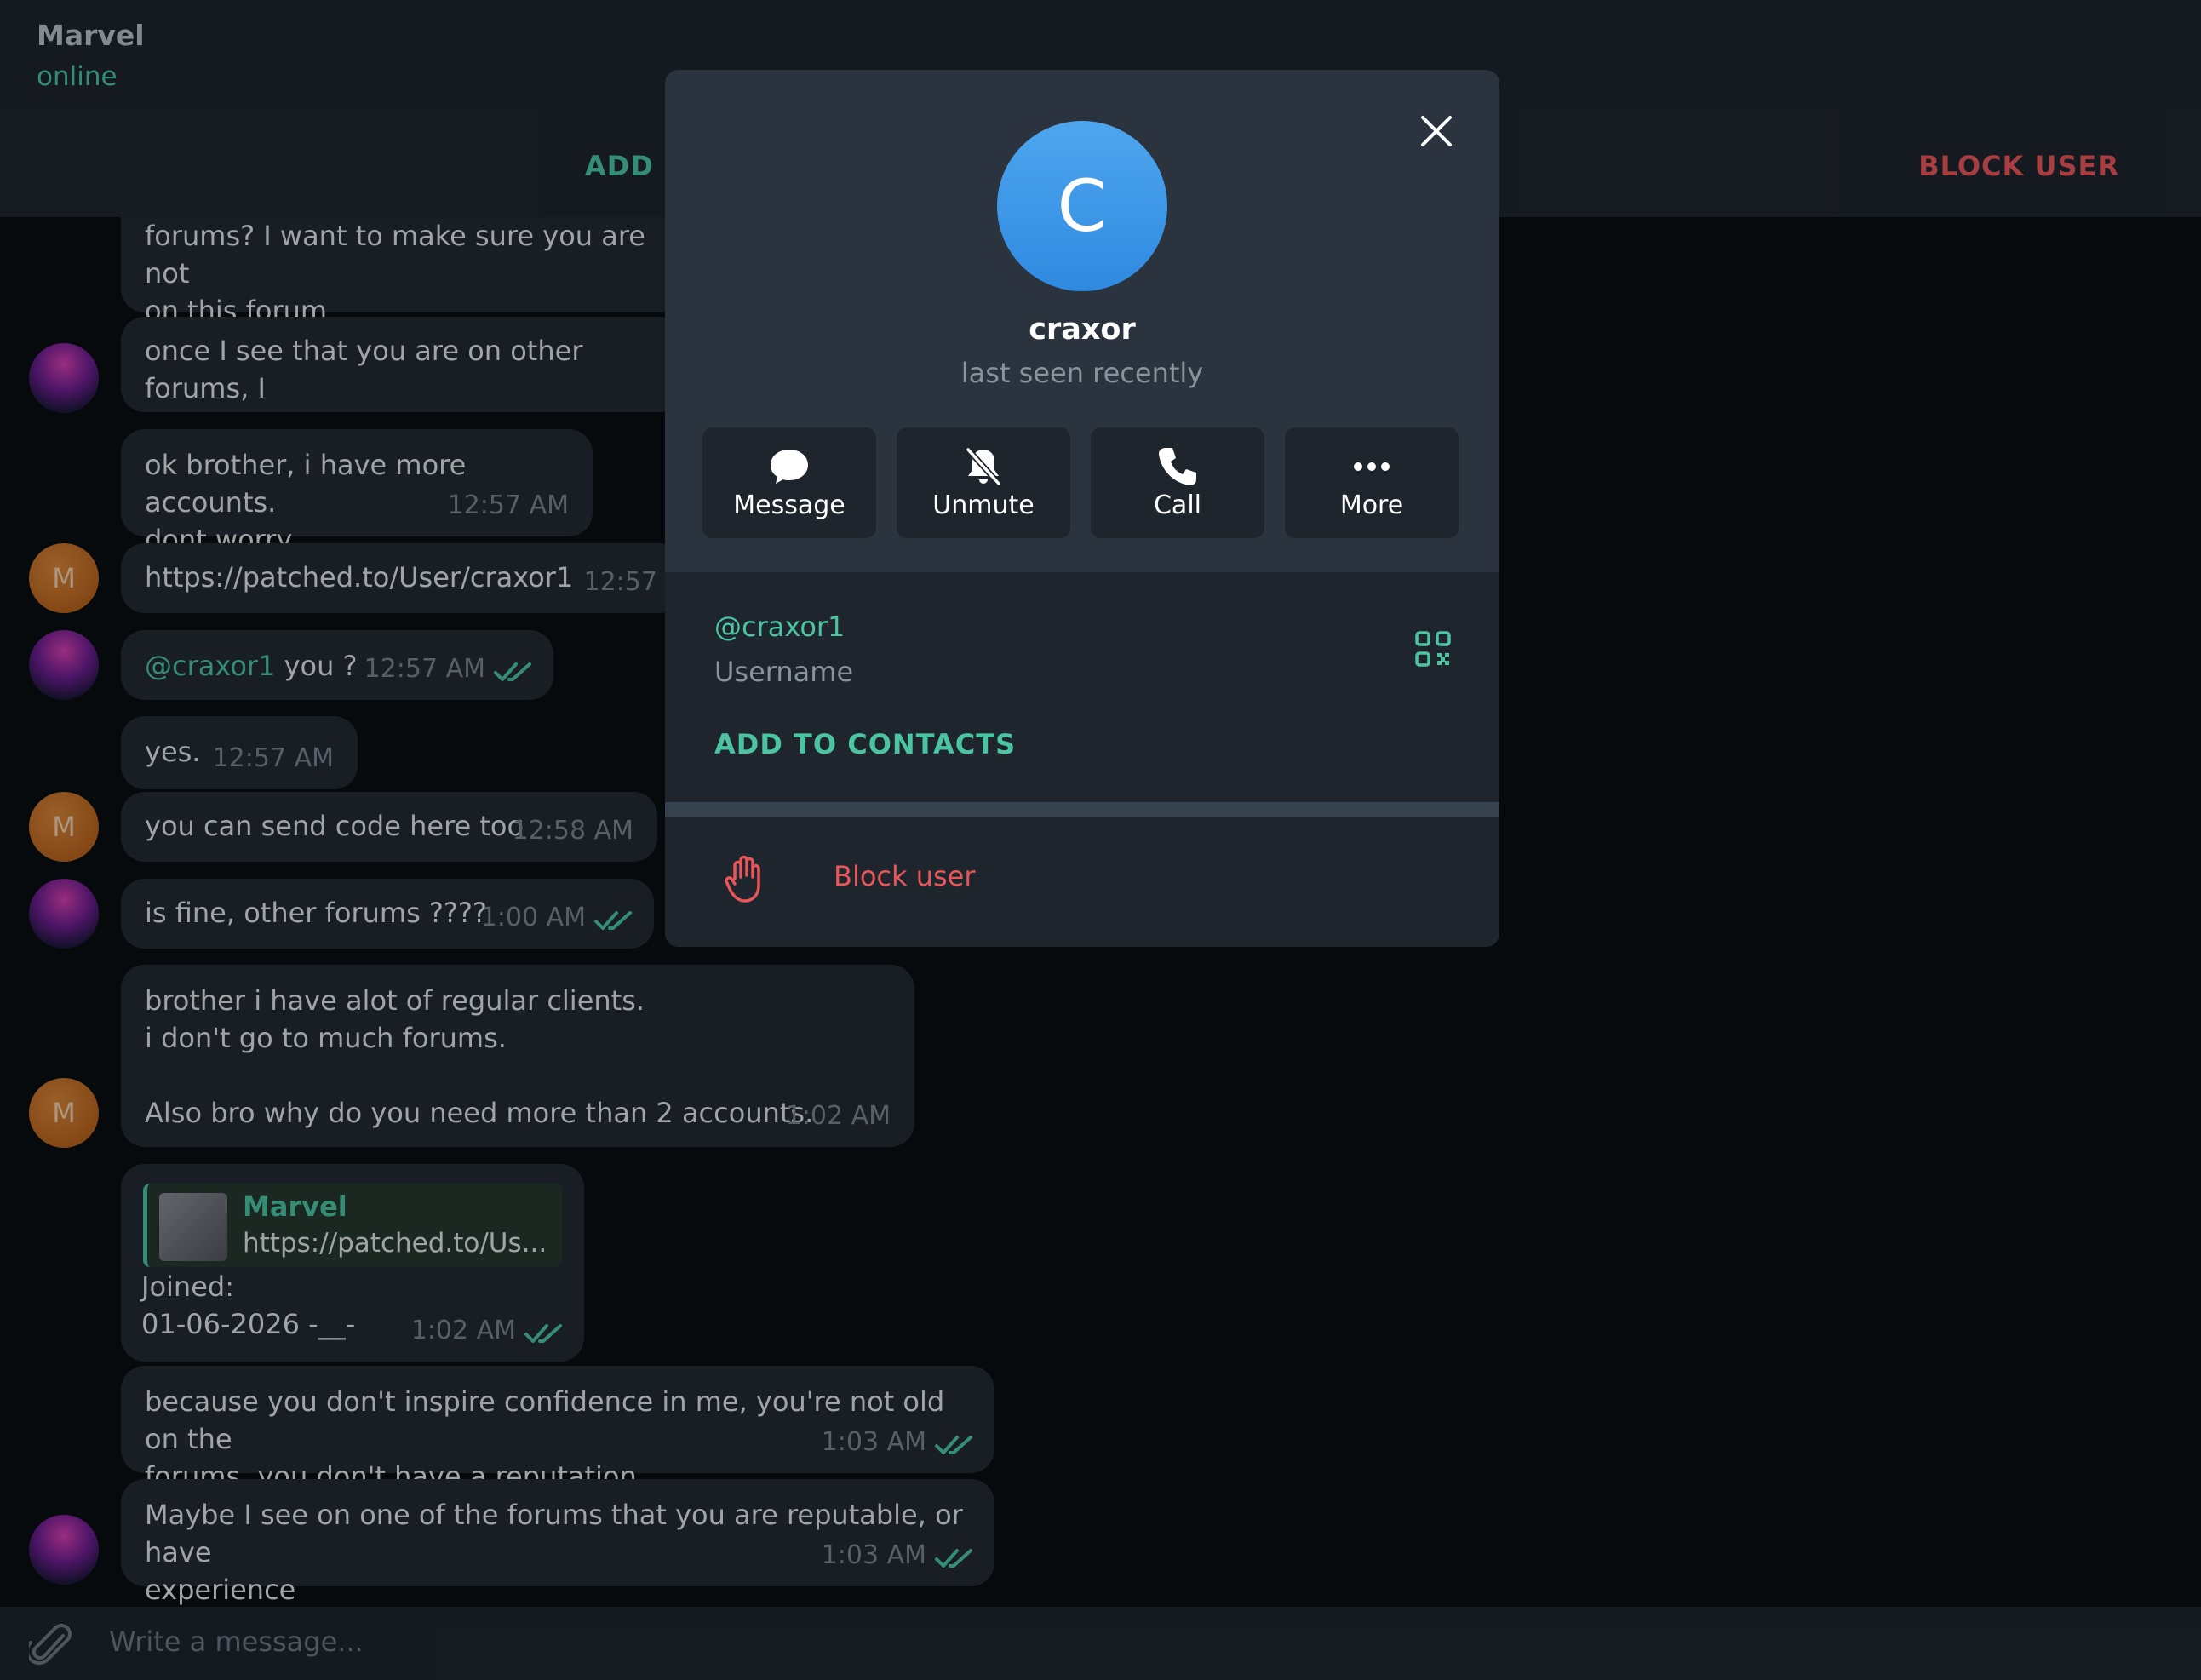 This screenshot has width=2201, height=1680. I want to click on profile-status: last seen recently, so click(1082, 373).